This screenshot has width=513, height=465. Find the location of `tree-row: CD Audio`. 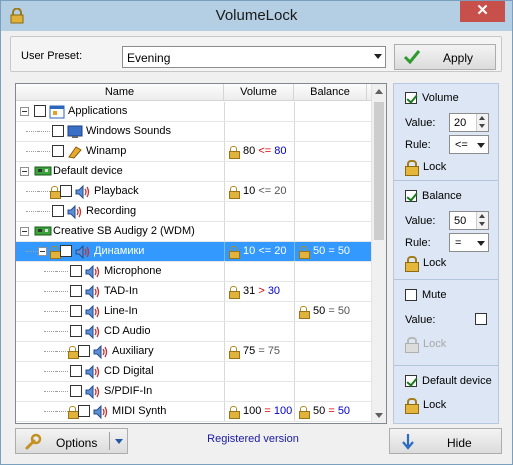

tree-row: CD Audio is located at coordinates (194, 332).